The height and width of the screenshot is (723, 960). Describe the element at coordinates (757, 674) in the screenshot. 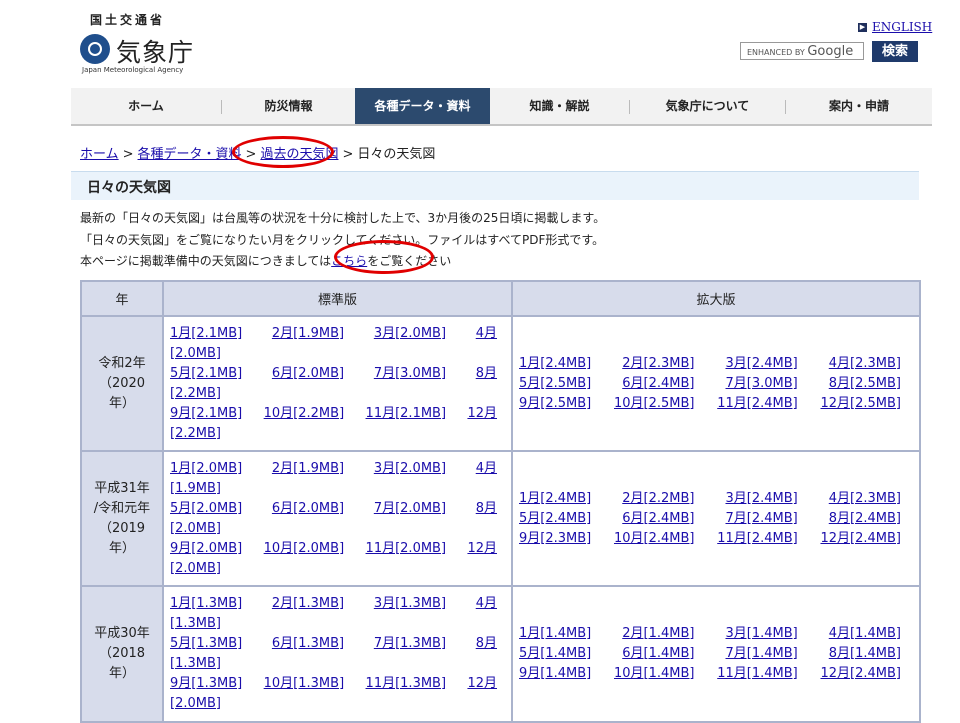

I see `pdf-month-link: 11月[1.4MB]` at that location.